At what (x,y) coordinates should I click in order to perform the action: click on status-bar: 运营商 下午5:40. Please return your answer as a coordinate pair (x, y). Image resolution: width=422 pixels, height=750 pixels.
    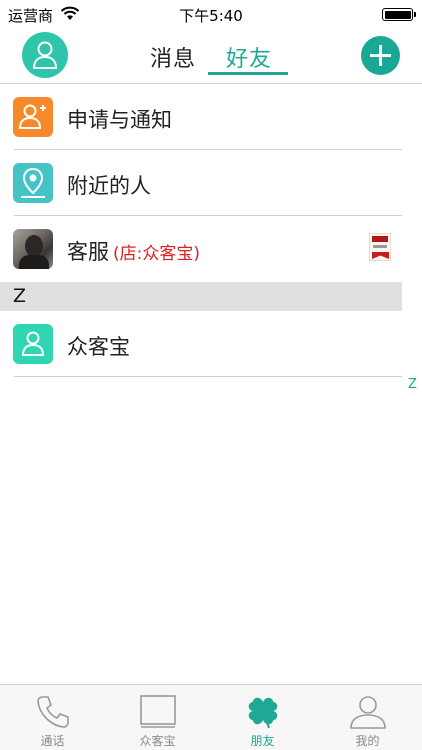
    Looking at the image, I should click on (211, 14).